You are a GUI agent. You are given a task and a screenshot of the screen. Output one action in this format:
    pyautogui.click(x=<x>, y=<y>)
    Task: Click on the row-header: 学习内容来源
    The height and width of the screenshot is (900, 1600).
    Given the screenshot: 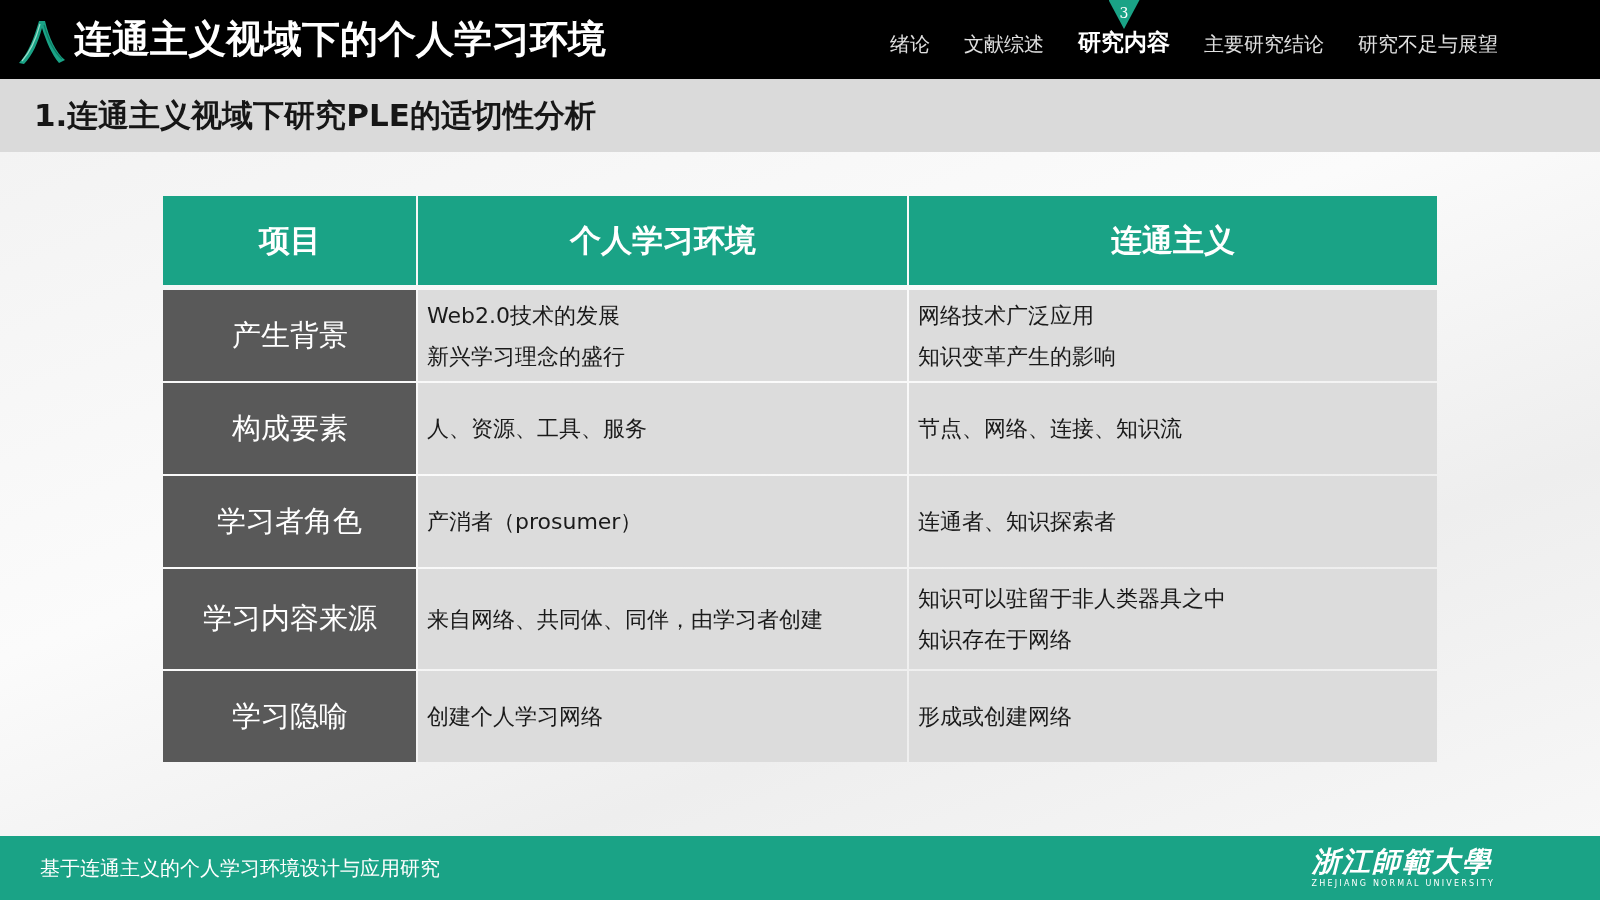 What is the action you would take?
    pyautogui.click(x=289, y=619)
    